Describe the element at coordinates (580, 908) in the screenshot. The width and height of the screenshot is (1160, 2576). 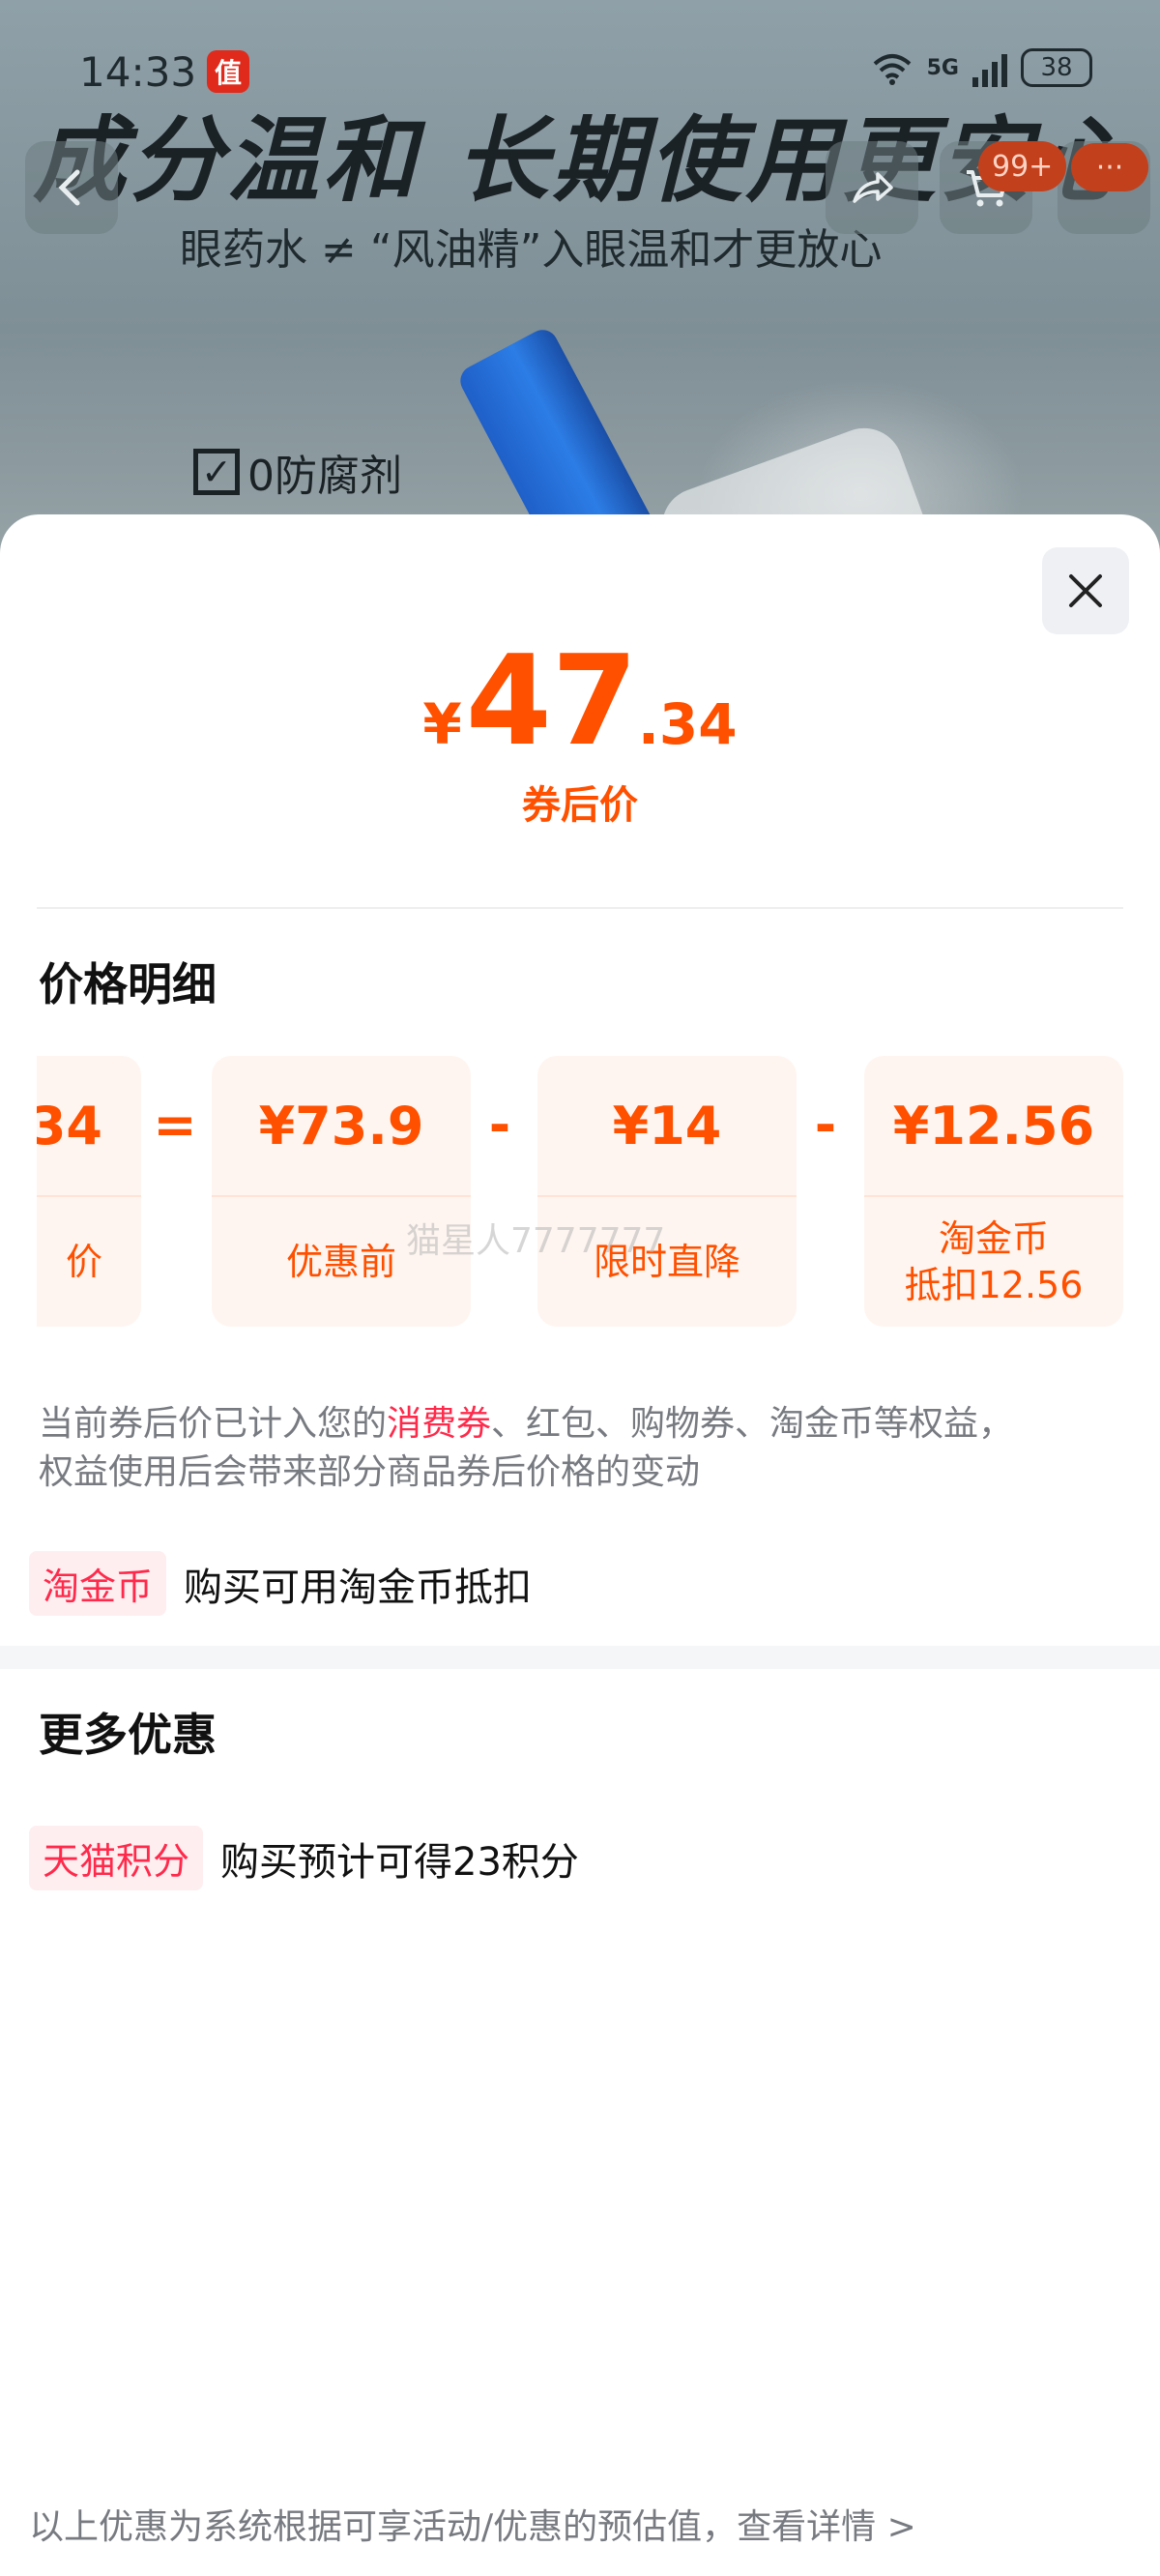
I see `divider` at that location.